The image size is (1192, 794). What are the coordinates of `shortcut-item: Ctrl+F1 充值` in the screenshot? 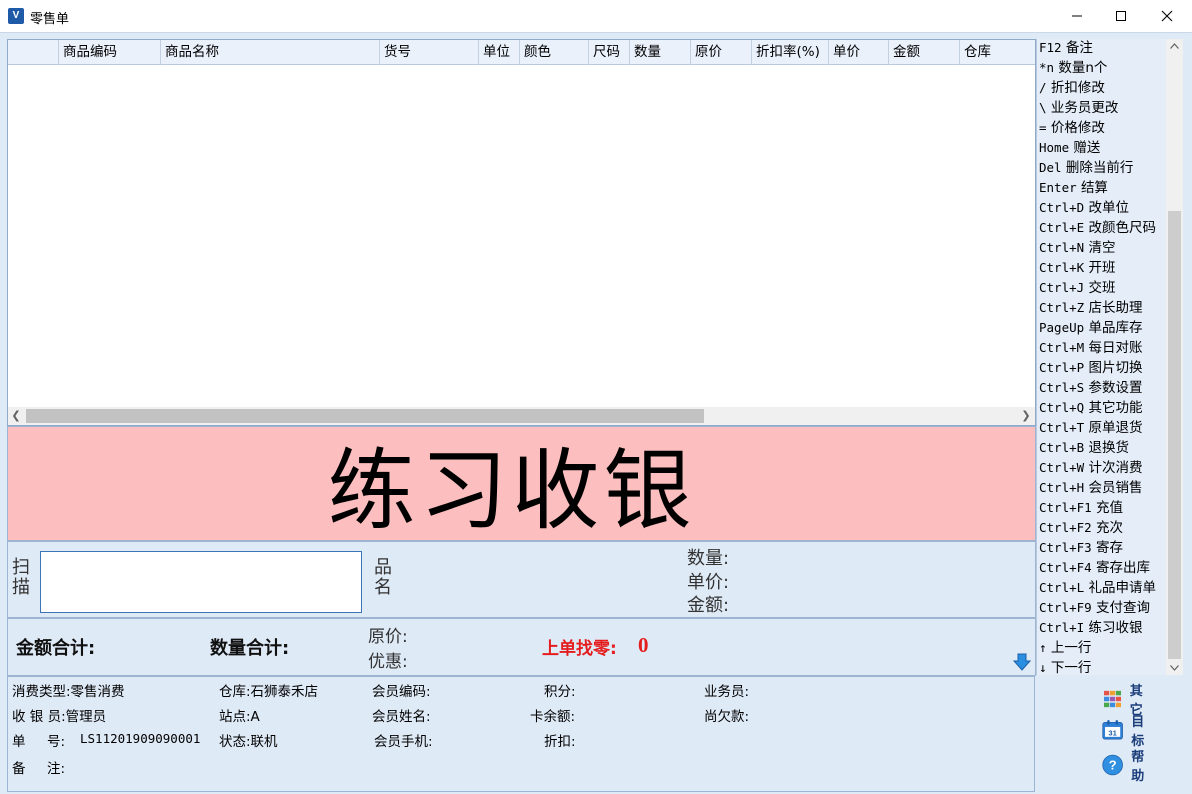 It's located at (1081, 510).